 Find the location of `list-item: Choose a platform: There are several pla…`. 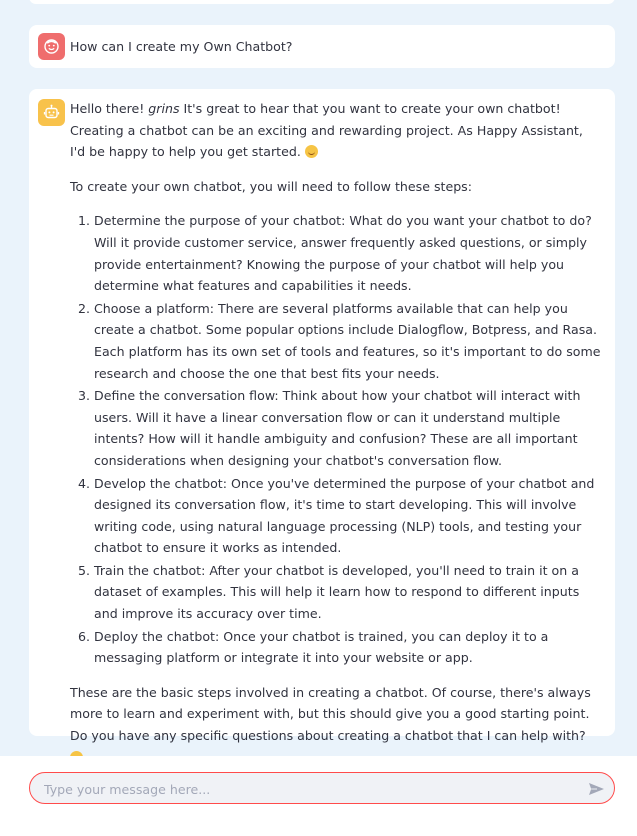

list-item: Choose a platform: There are several pla… is located at coordinates (347, 341).